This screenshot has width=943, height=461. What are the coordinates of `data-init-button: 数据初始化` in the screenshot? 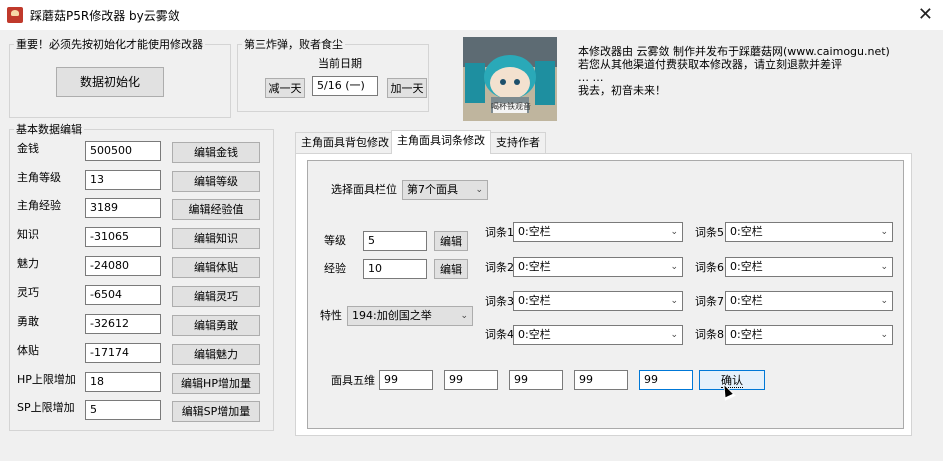 It's located at (110, 82).